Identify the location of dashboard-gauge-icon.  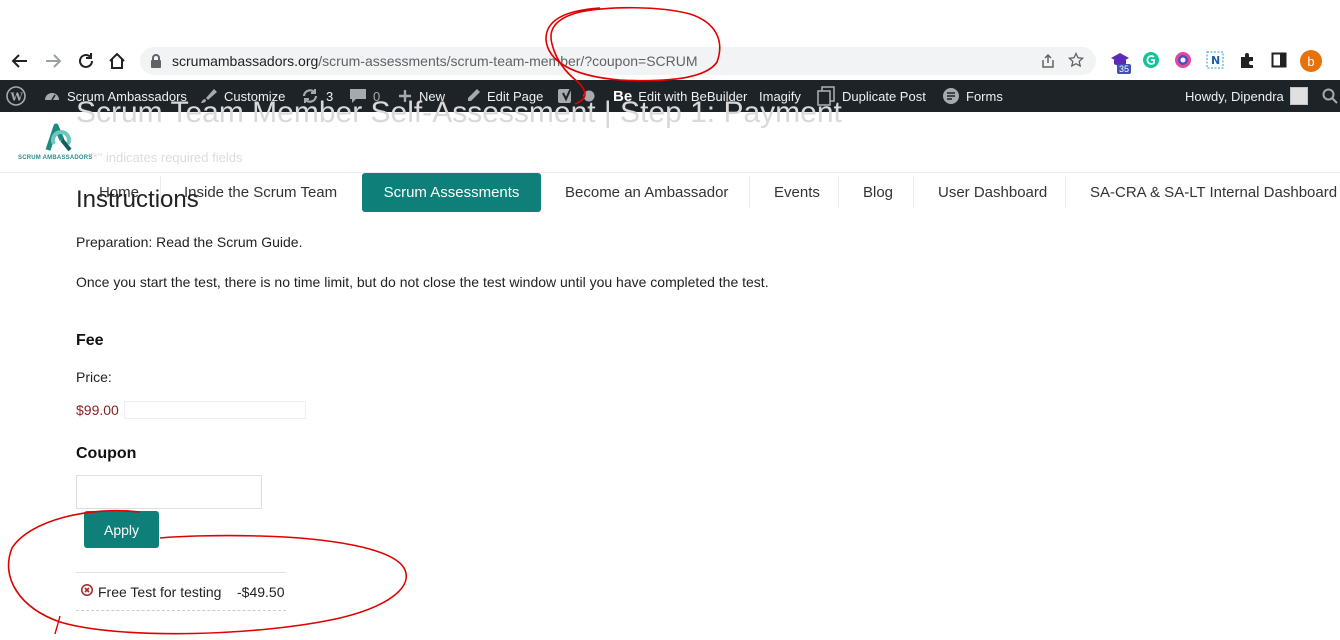
(52, 97).